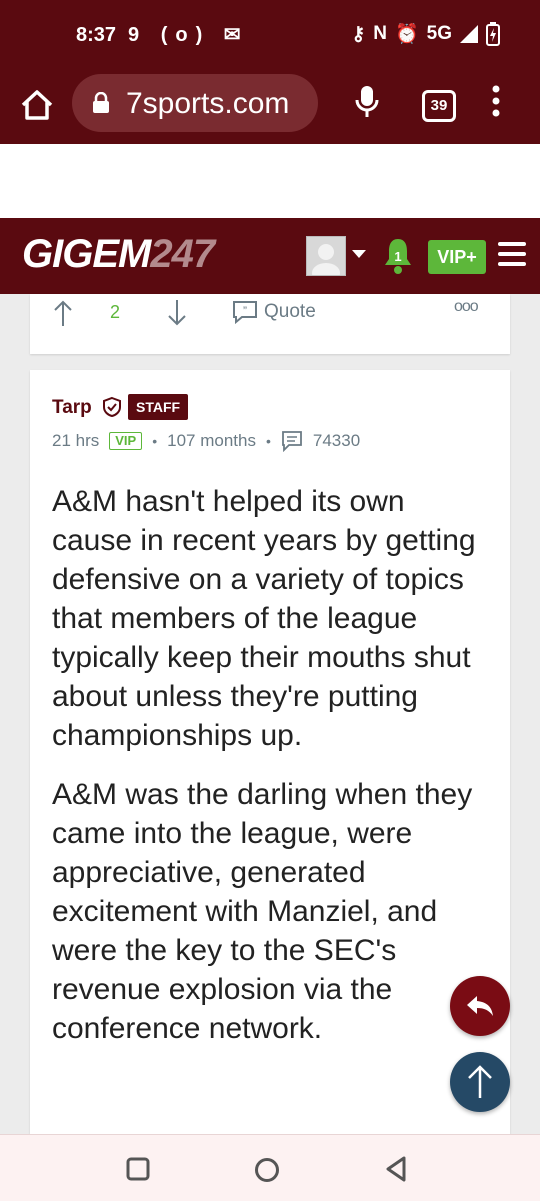 This screenshot has height=1201, width=540. Describe the element at coordinates (380, 33) in the screenshot. I see `nfc-icon: N` at that location.